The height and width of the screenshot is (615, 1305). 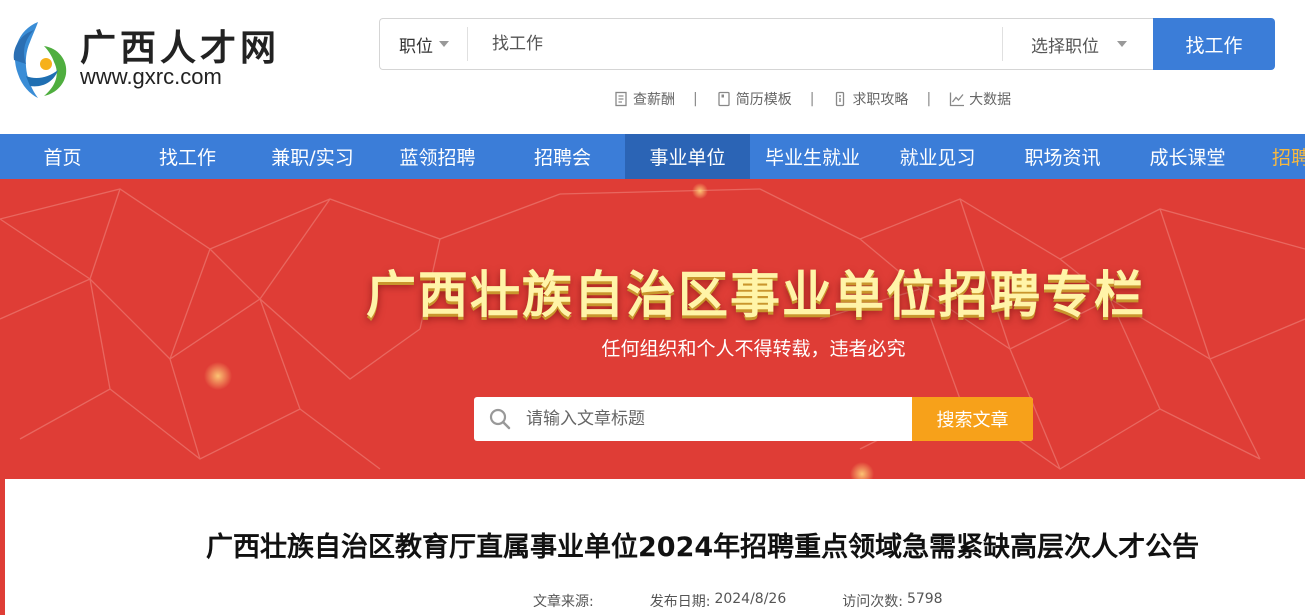 I want to click on quick-link-resume: 简历模板, so click(x=754, y=99).